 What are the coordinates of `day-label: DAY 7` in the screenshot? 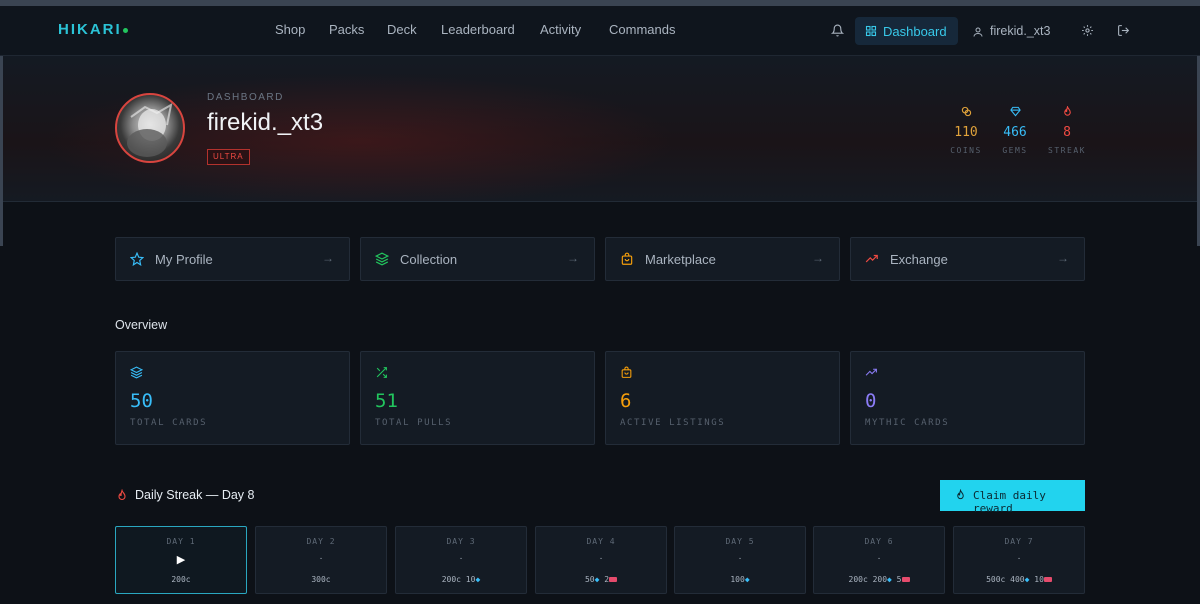 It's located at (1019, 541).